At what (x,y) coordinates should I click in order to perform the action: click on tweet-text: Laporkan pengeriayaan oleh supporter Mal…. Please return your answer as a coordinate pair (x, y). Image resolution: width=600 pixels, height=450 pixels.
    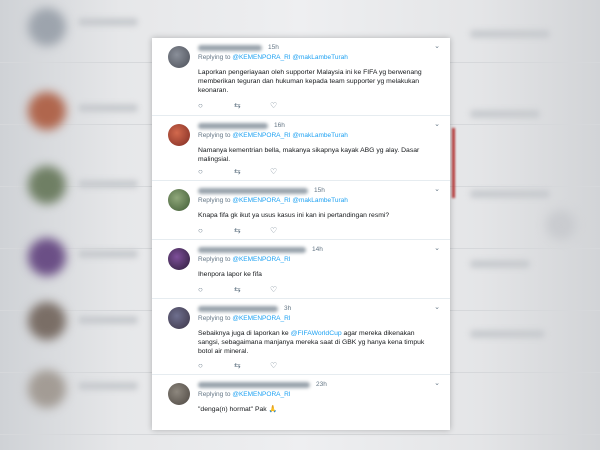
    Looking at the image, I should click on (310, 81).